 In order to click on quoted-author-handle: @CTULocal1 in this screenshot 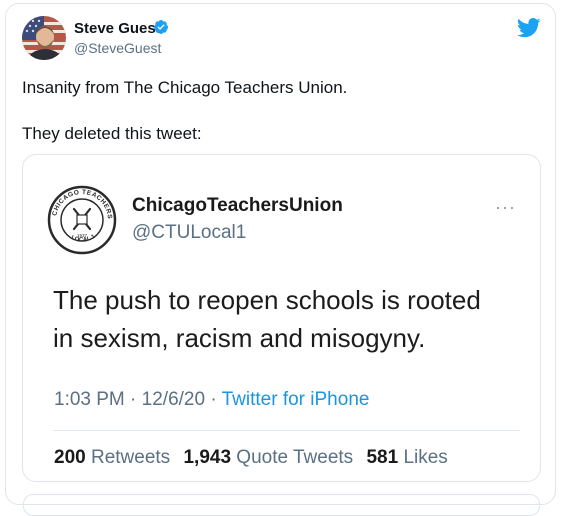, I will do `click(189, 233)`.